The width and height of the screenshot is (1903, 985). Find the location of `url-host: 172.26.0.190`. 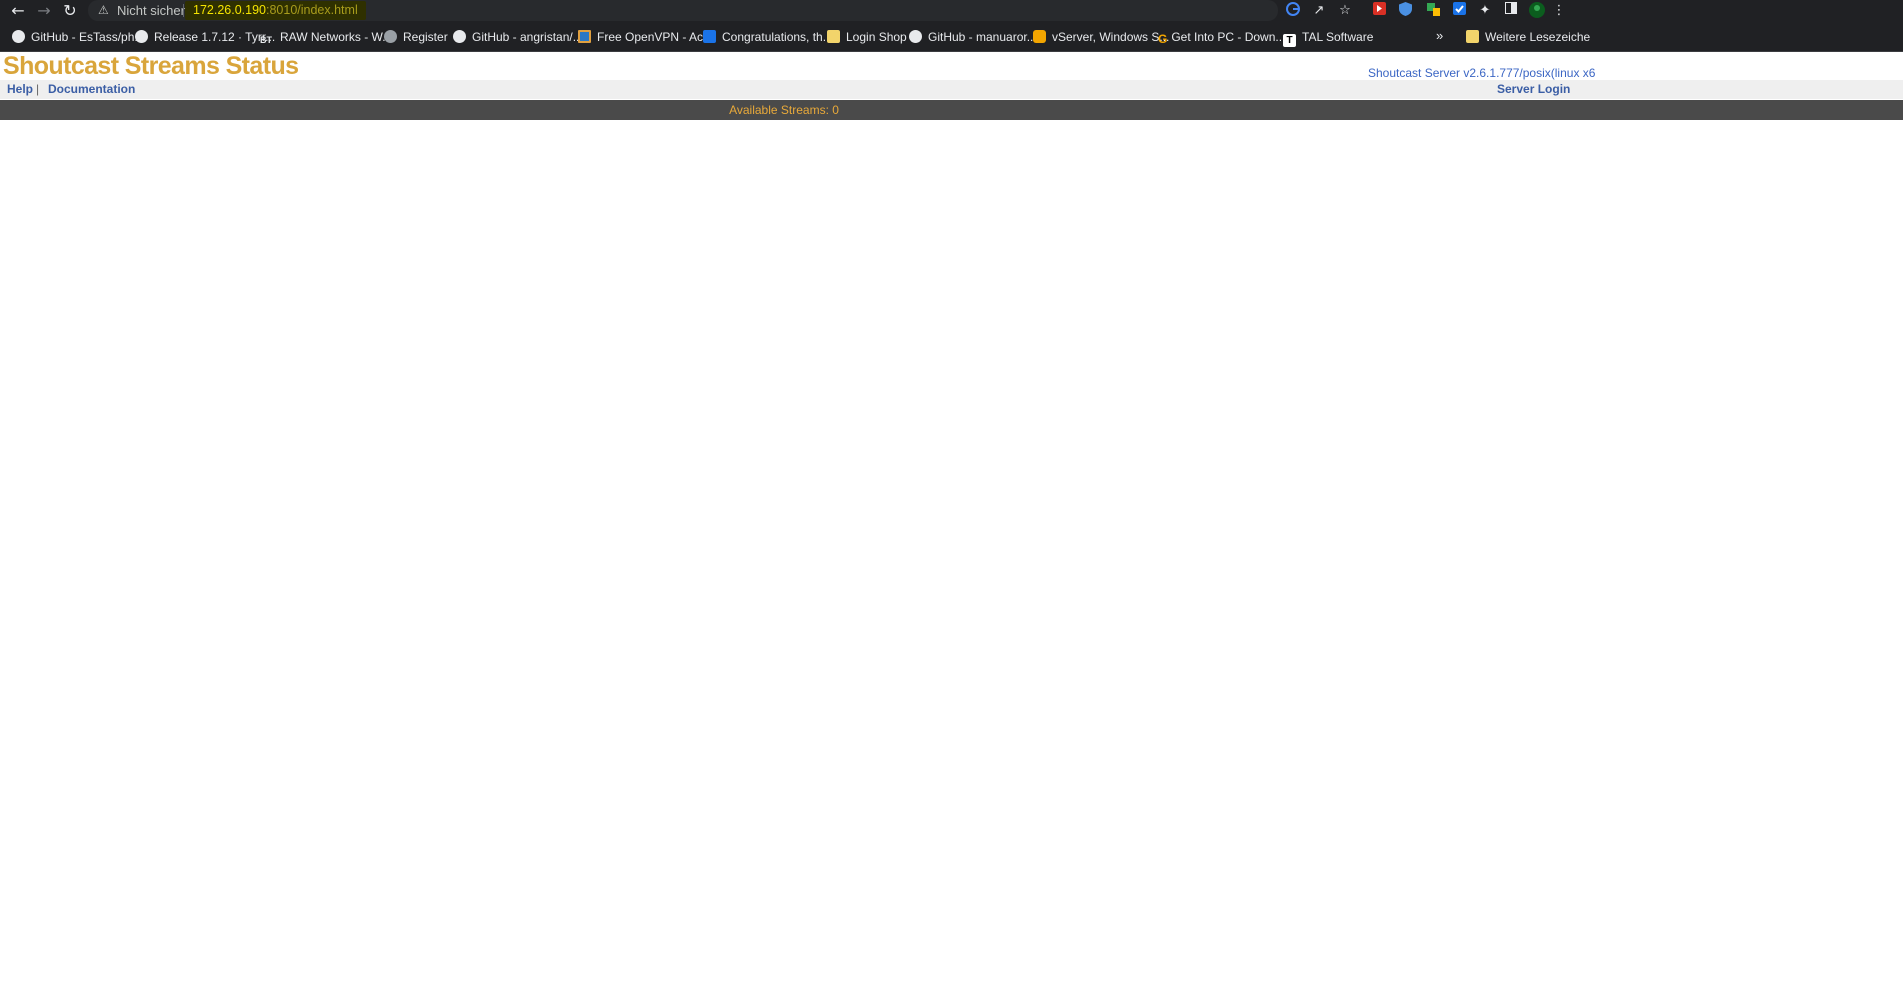

url-host: 172.26.0.190 is located at coordinates (229, 10).